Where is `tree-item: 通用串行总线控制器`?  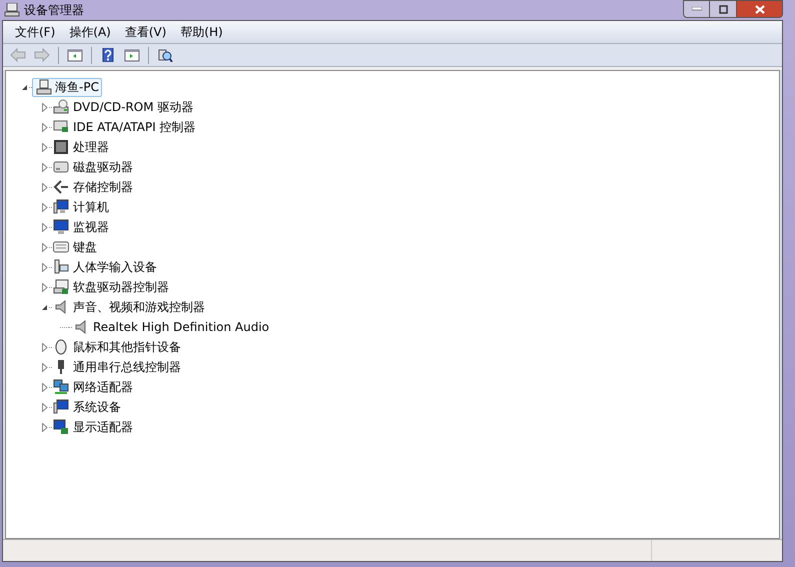 tree-item: 通用串行总线控制器 is located at coordinates (127, 367).